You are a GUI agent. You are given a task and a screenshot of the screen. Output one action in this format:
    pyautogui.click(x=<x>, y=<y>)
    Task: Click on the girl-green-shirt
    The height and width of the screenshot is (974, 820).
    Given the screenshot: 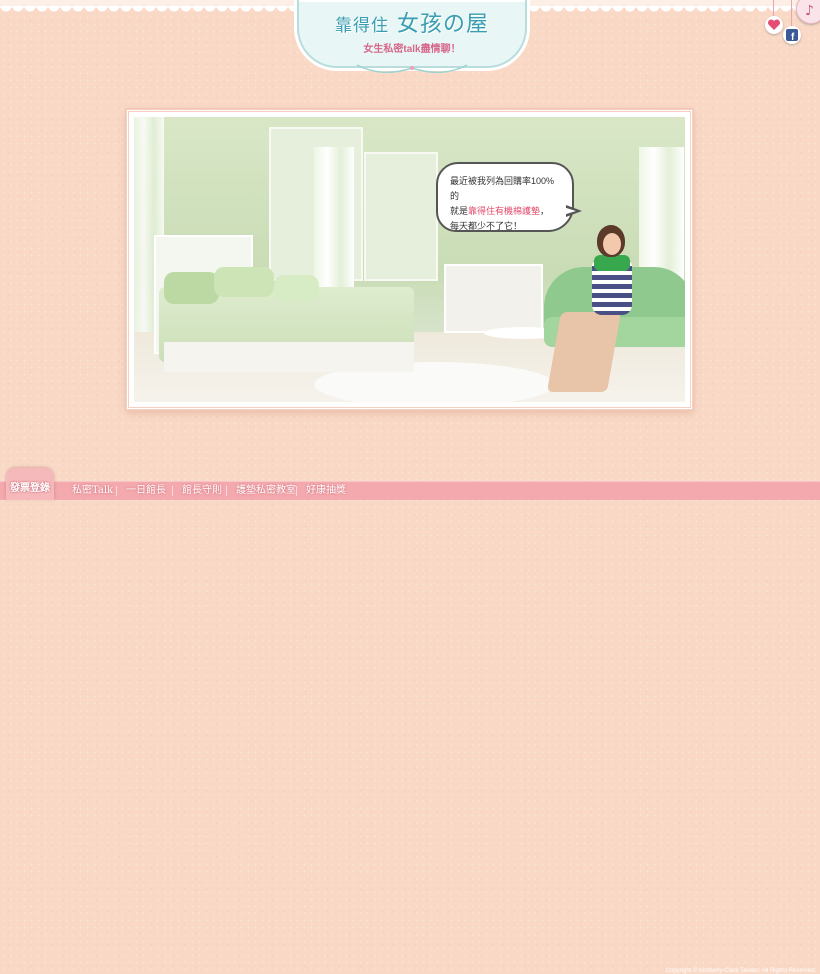 What is the action you would take?
    pyautogui.click(x=612, y=263)
    